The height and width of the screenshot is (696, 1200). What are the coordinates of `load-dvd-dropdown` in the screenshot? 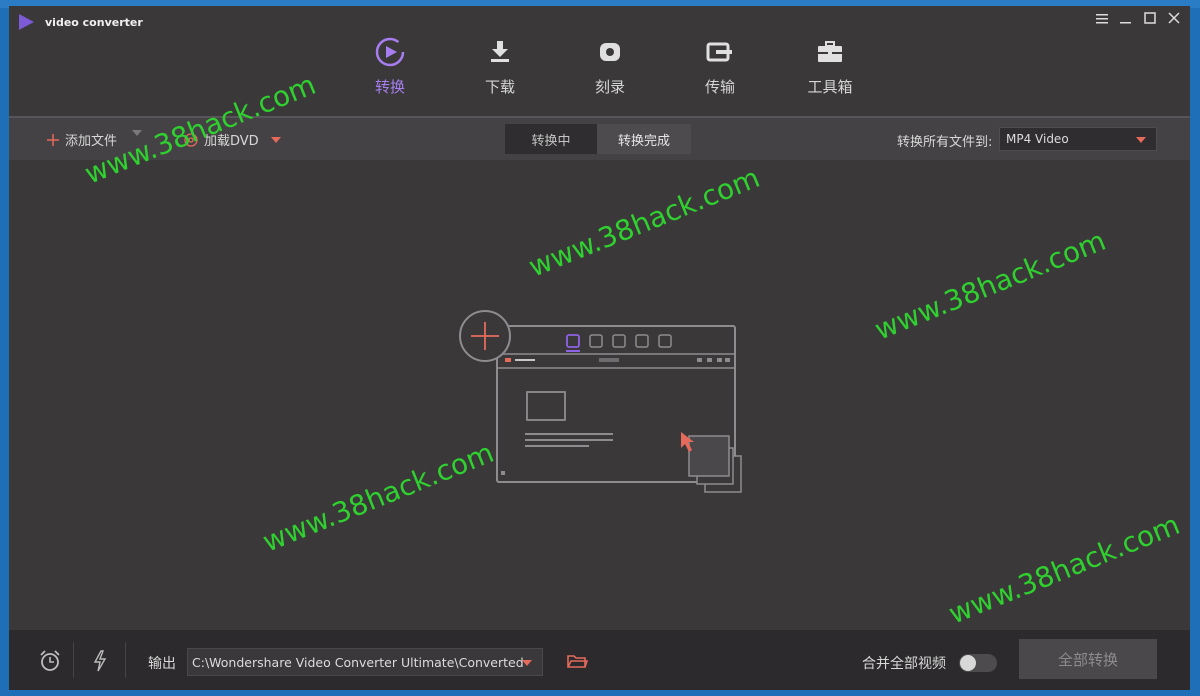 It's located at (276, 140).